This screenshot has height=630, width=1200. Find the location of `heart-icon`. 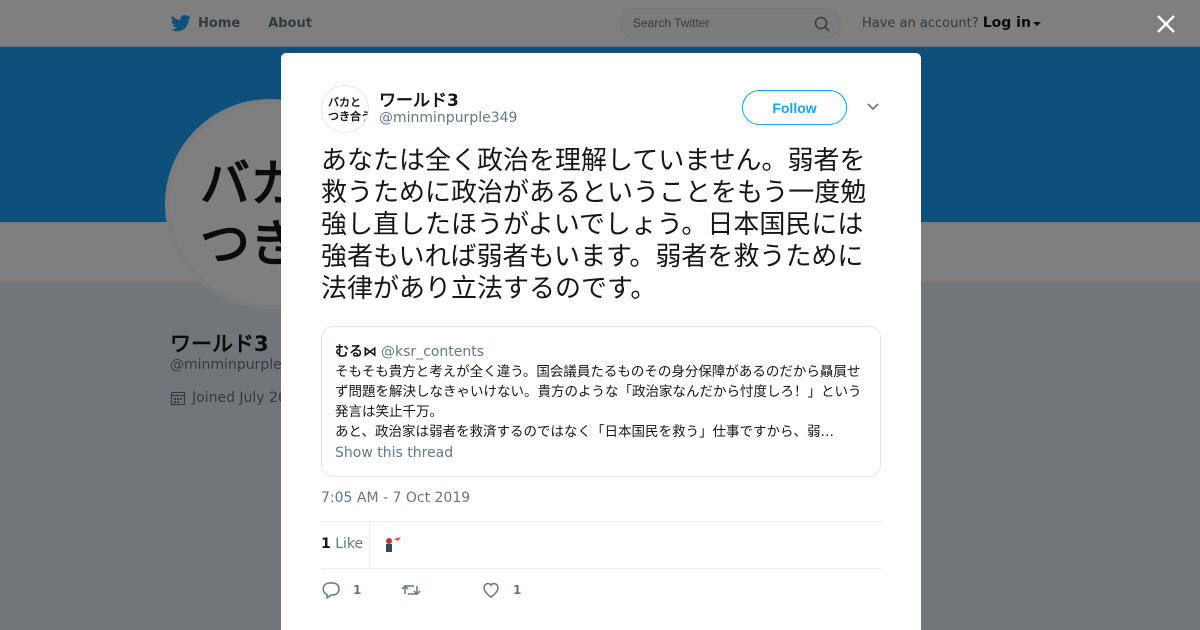

heart-icon is located at coordinates (491, 590).